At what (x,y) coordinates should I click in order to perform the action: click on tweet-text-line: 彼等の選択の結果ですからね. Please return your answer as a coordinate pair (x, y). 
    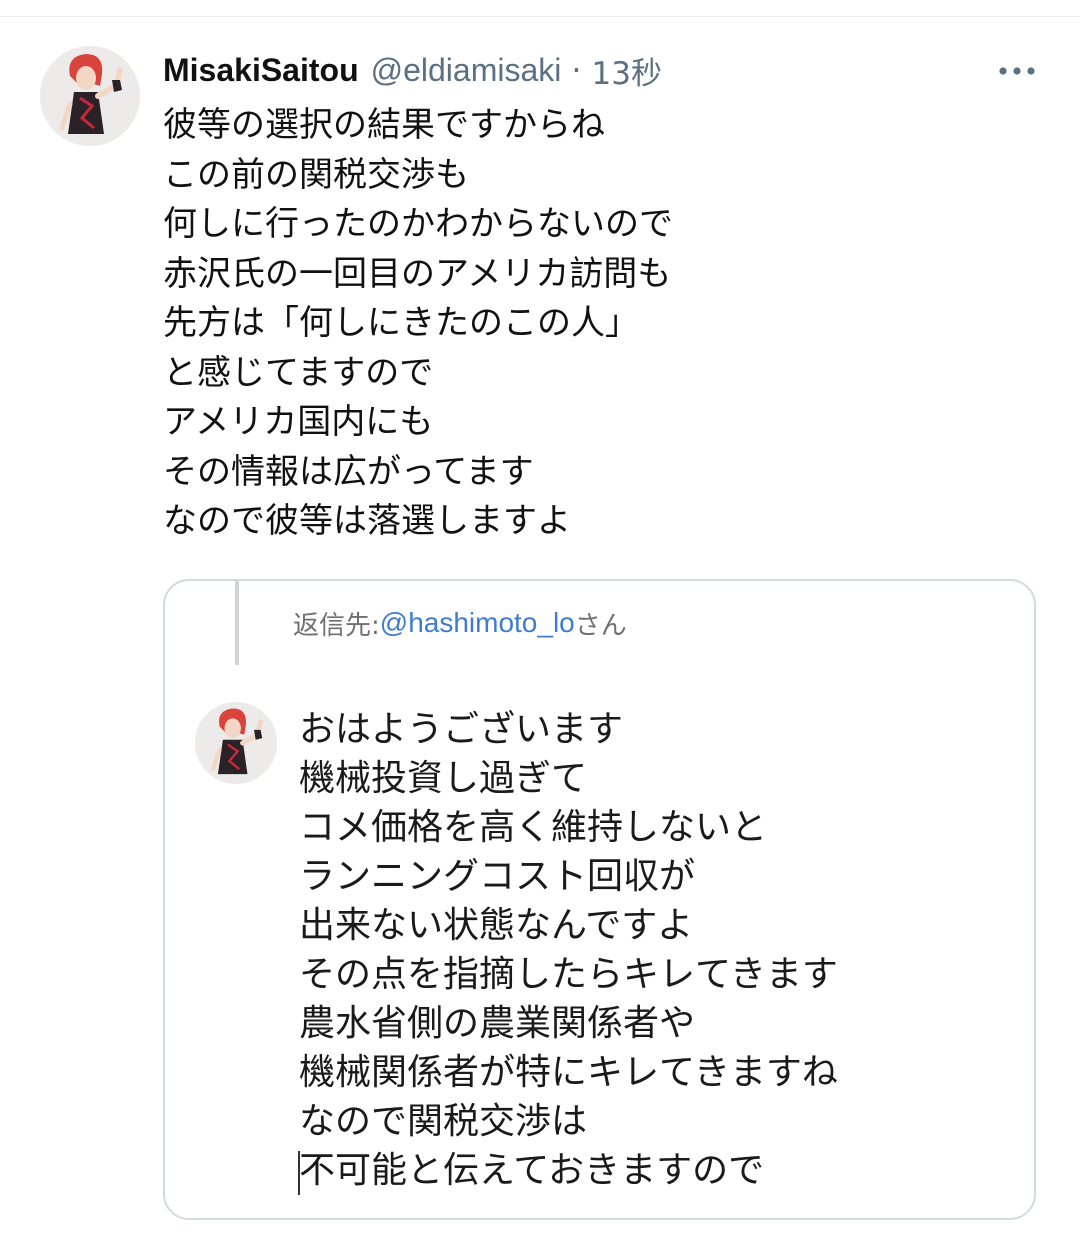
    Looking at the image, I should click on (384, 125).